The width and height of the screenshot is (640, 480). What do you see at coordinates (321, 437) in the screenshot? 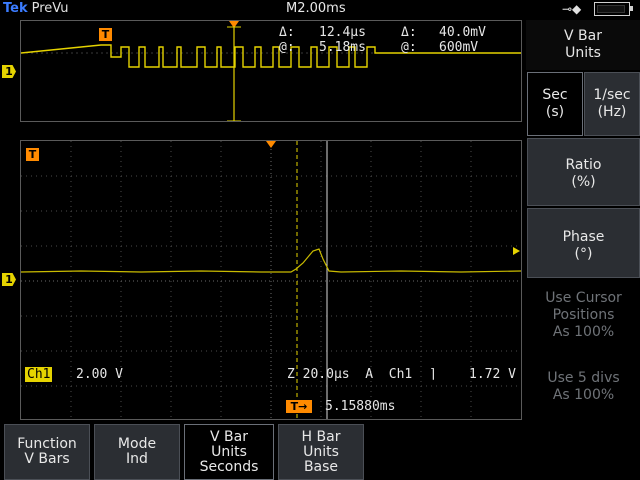
I see `hbar-line1: H Bar` at bounding box center [321, 437].